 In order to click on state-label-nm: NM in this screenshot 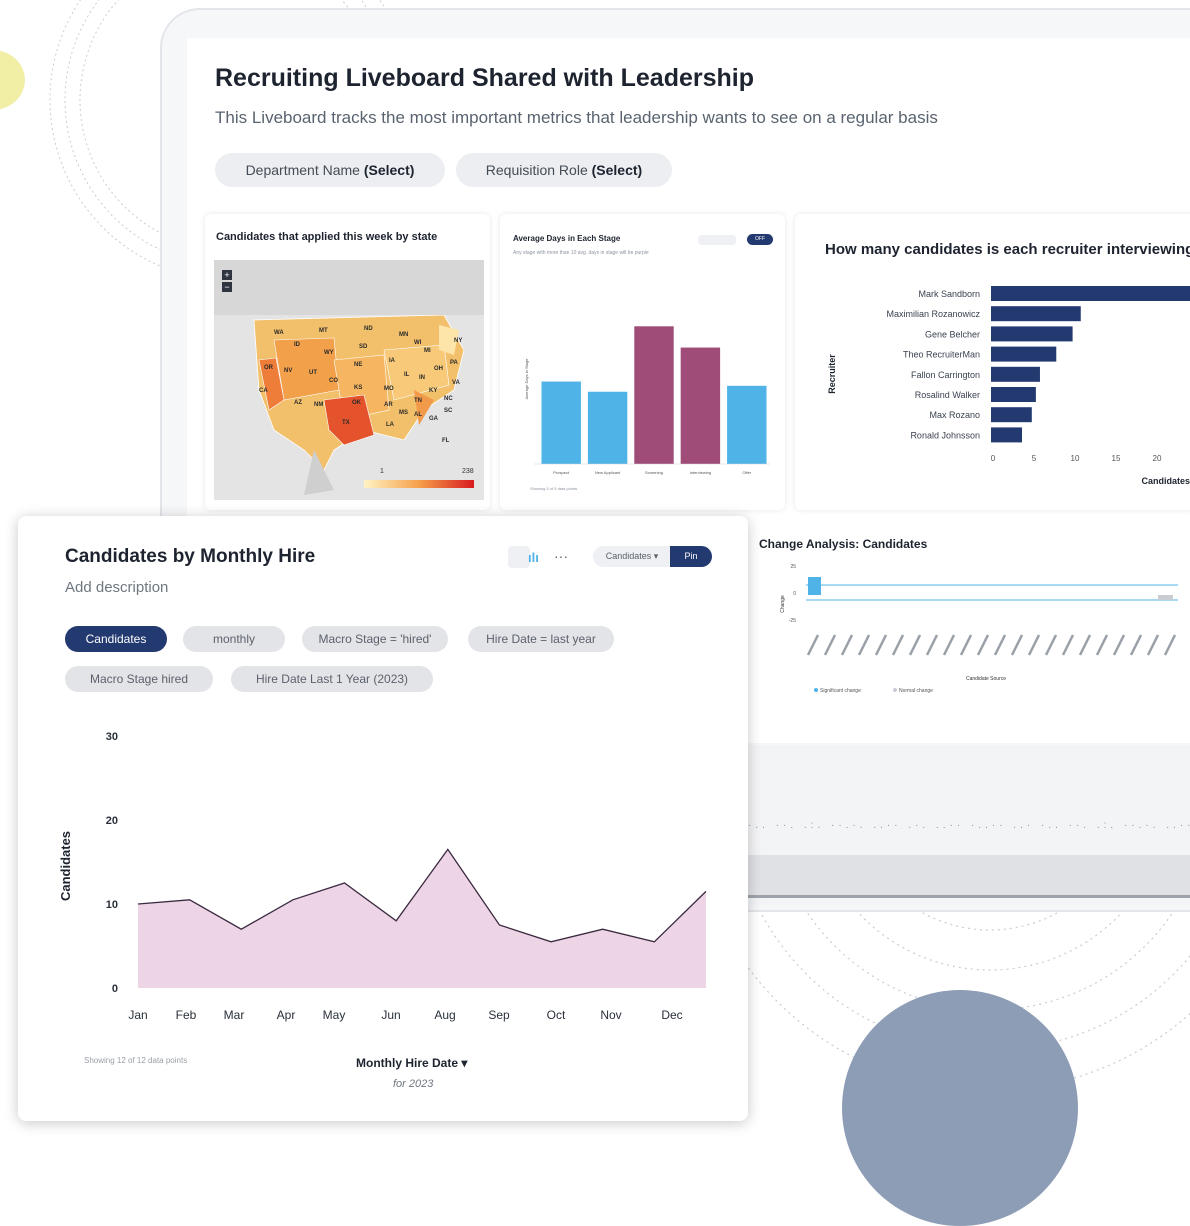, I will do `click(319, 405)`.